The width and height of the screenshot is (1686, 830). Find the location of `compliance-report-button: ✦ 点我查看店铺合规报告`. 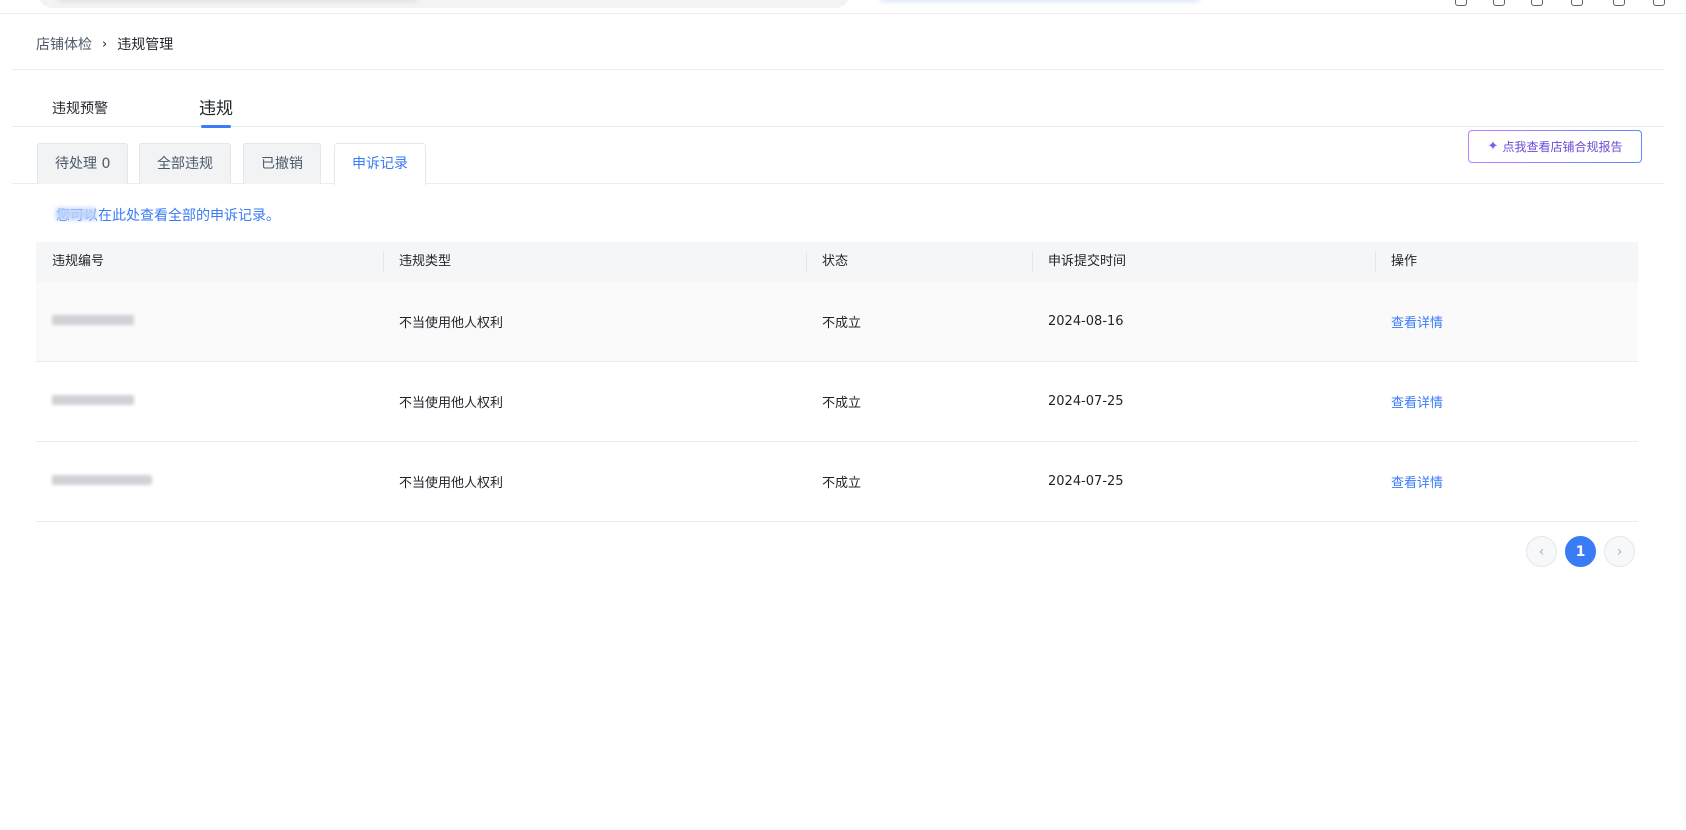

compliance-report-button: ✦ 点我查看店铺合规报告 is located at coordinates (1555, 146).